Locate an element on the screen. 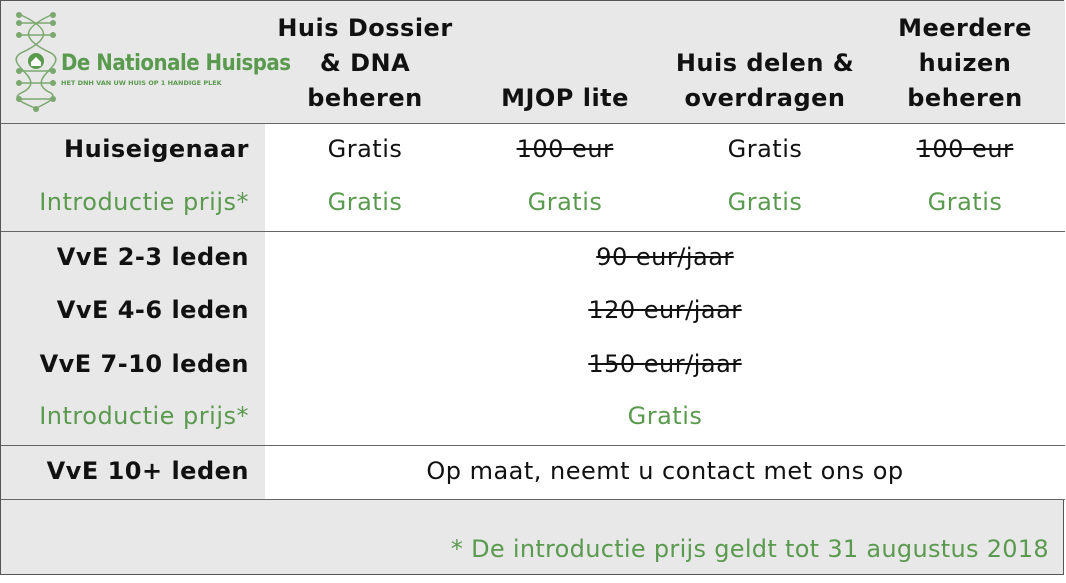 This screenshot has width=1066, height=583. row-label-vve-2-3: VvE 2-3 leden is located at coordinates (152, 257).